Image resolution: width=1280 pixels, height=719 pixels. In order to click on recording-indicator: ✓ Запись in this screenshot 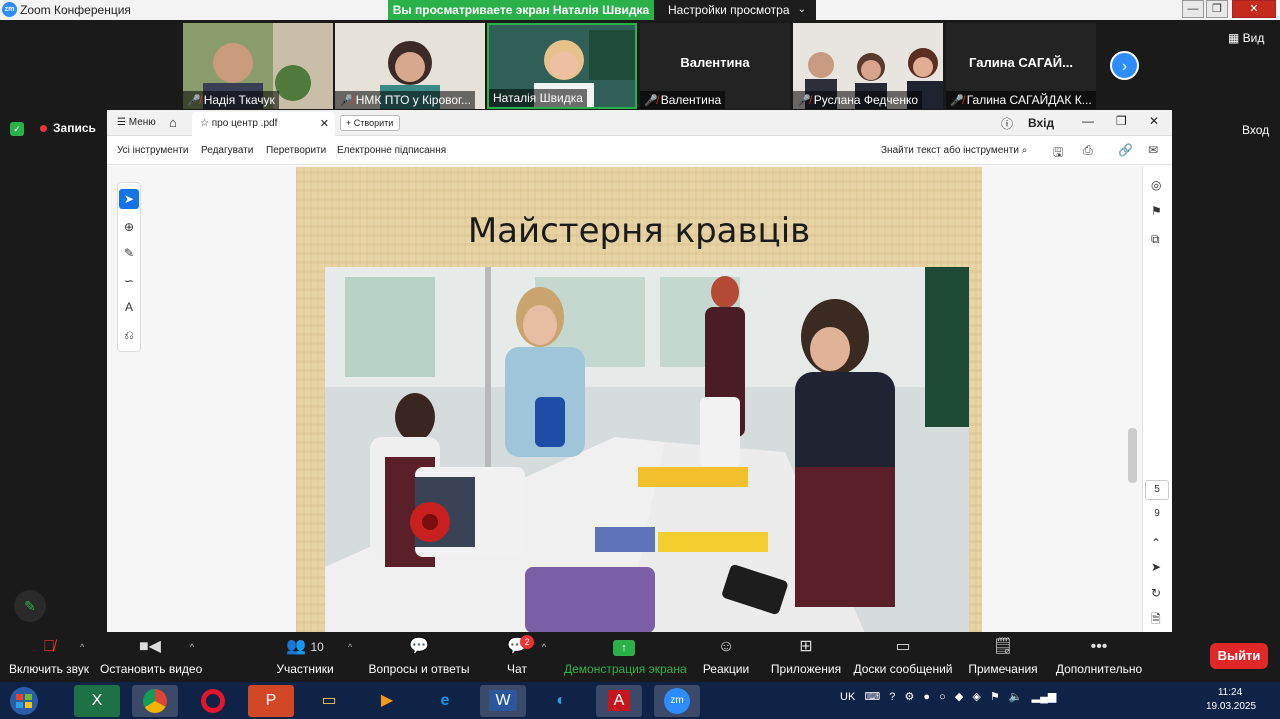, I will do `click(53, 128)`.